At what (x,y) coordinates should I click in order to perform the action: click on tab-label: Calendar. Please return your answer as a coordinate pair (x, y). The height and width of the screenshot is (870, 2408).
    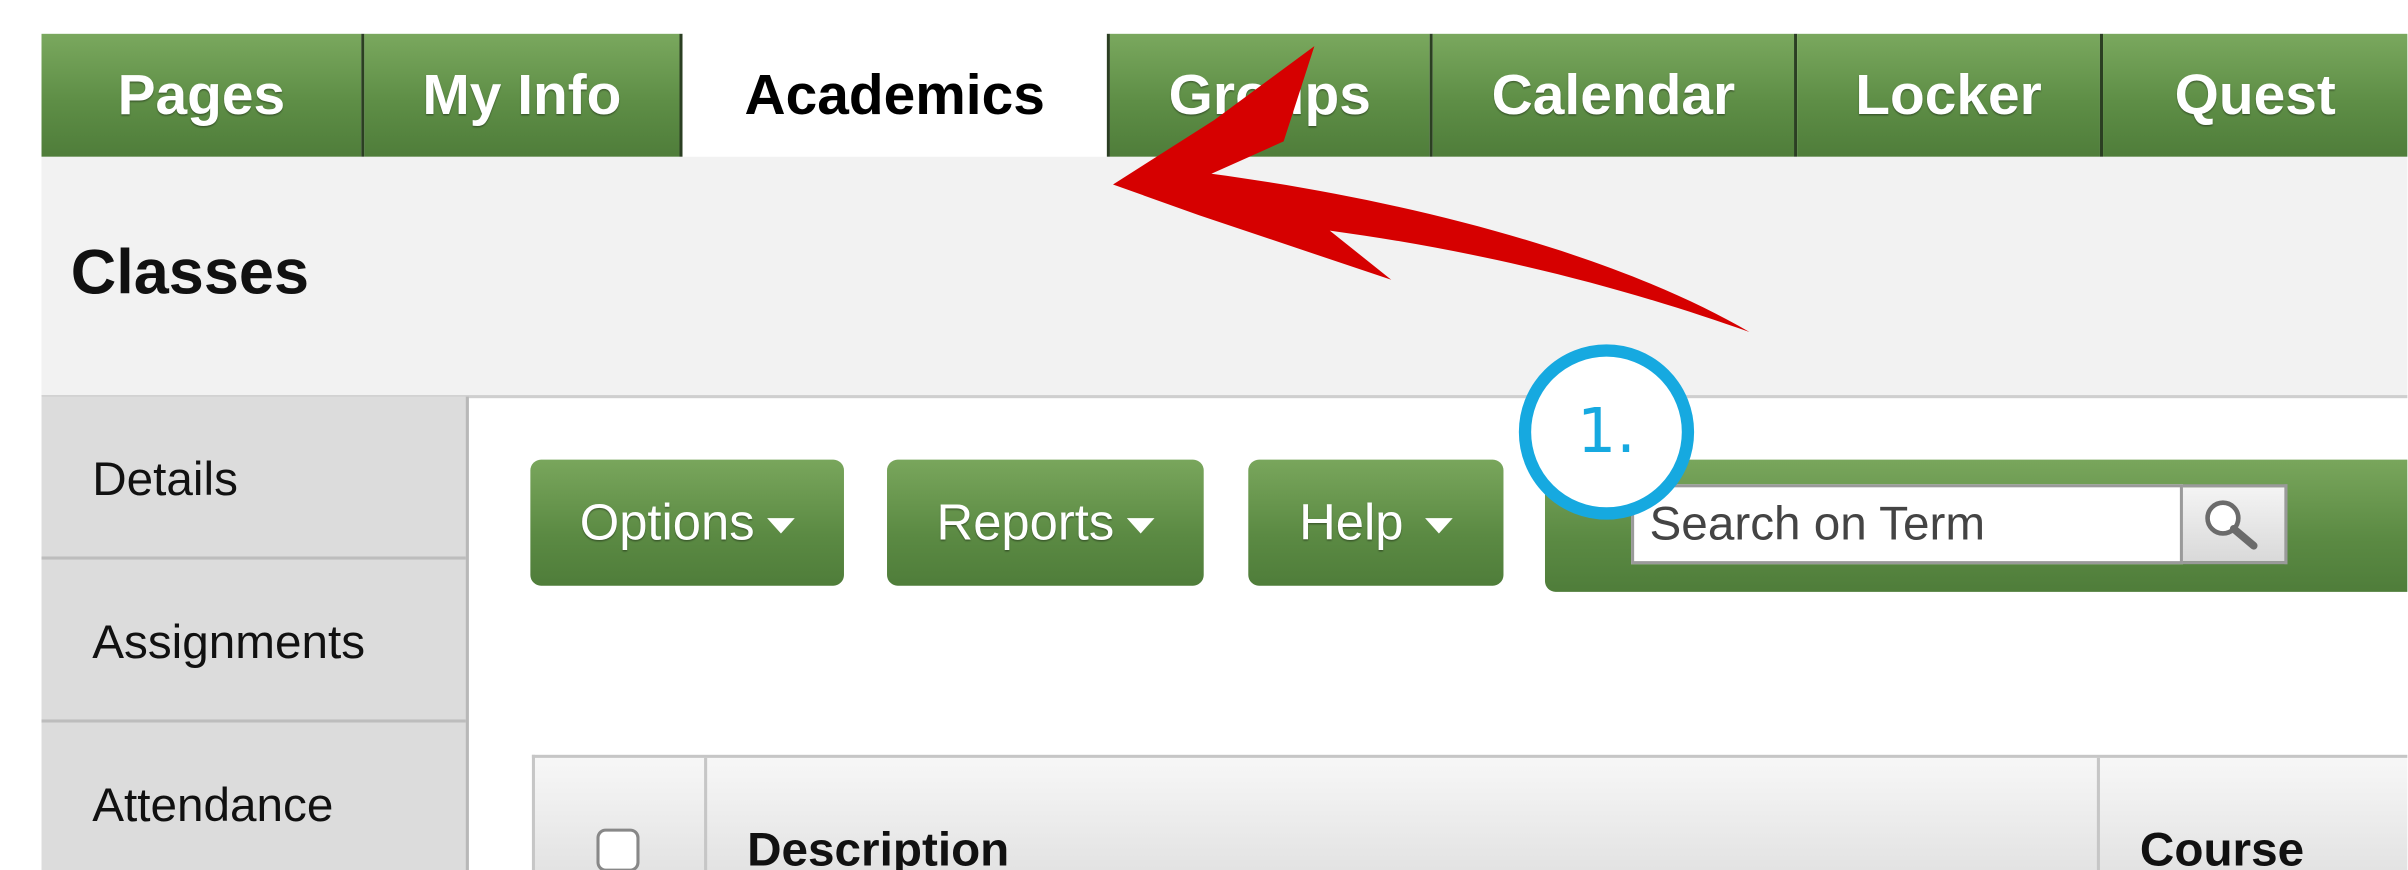
    Looking at the image, I should click on (1613, 95).